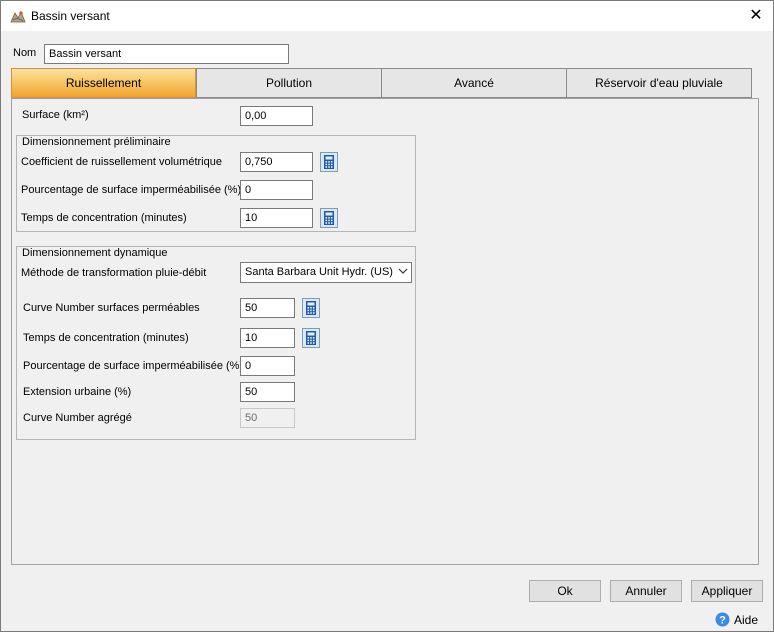 The width and height of the screenshot is (774, 632). Describe the element at coordinates (104, 218) in the screenshot. I see `prelim-tc-label: Temps de concentration (minutes)` at that location.